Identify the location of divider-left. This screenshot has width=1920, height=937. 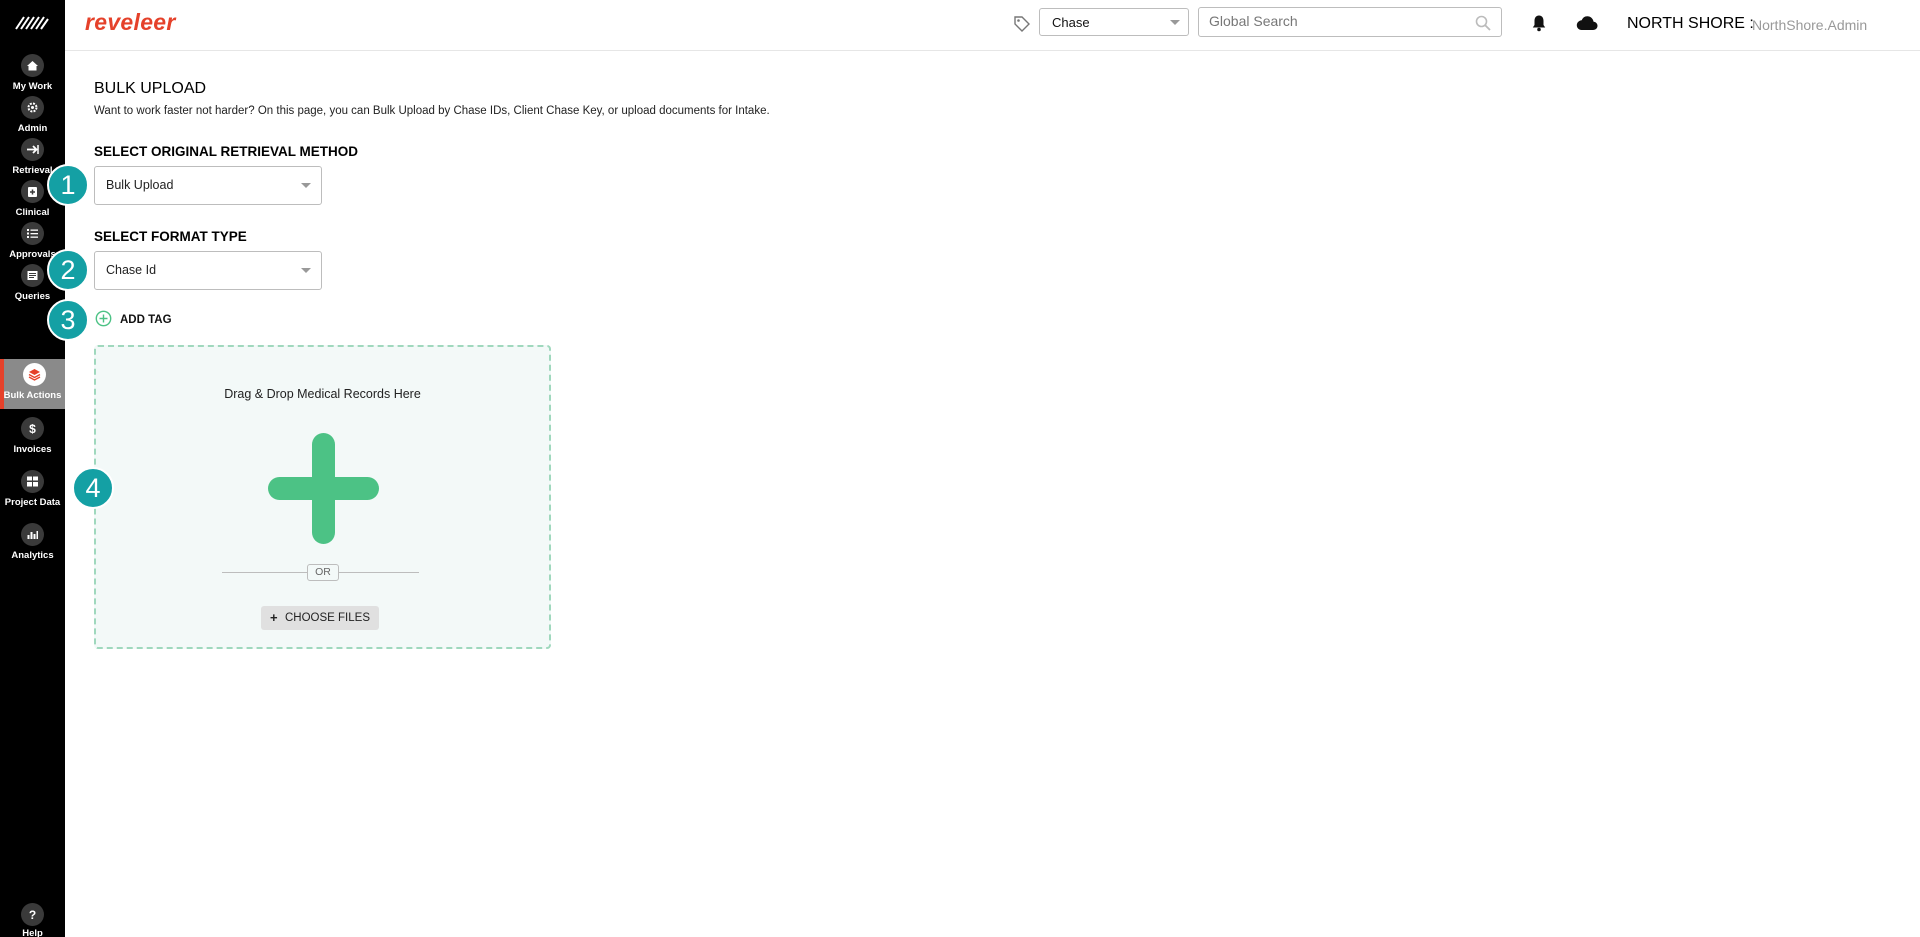
(264, 572).